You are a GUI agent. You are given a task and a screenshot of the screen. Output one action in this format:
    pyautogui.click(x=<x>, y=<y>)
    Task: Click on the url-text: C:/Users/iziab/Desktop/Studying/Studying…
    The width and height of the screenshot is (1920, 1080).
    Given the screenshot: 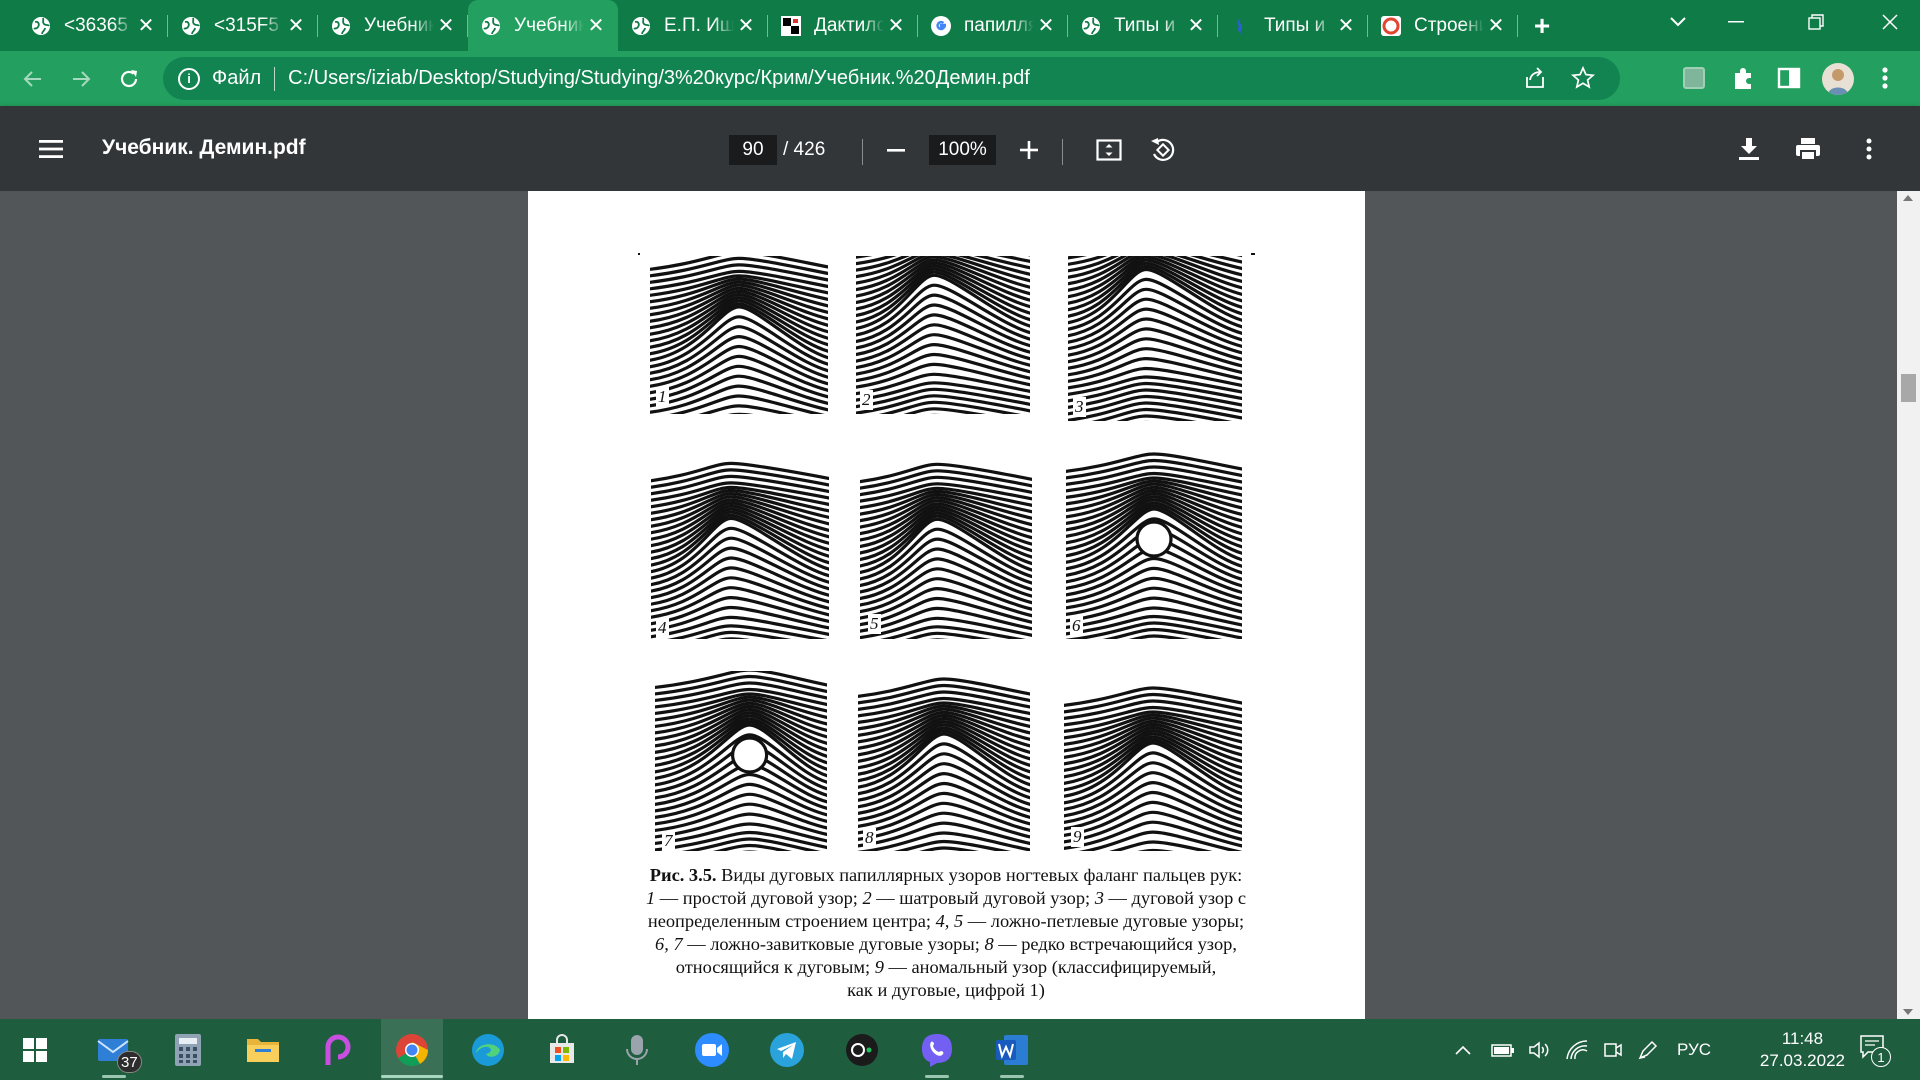 What is the action you would take?
    pyautogui.click(x=659, y=78)
    